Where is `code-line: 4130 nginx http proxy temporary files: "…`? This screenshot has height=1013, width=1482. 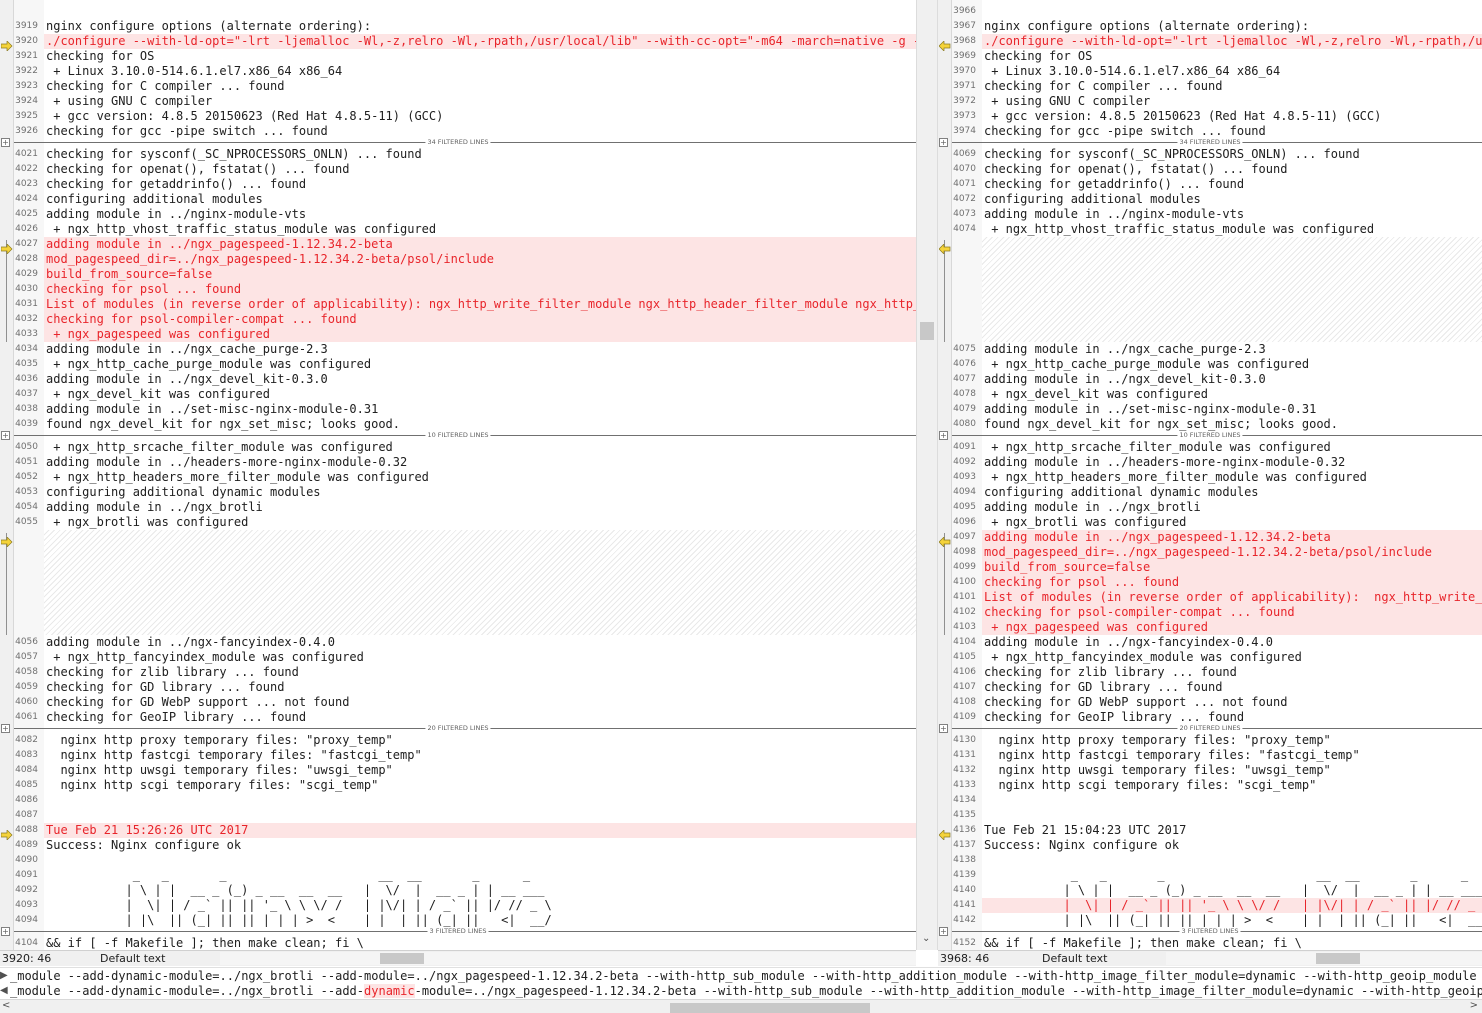
code-line: 4130 nginx http proxy temporary files: "… is located at coordinates (1210, 740).